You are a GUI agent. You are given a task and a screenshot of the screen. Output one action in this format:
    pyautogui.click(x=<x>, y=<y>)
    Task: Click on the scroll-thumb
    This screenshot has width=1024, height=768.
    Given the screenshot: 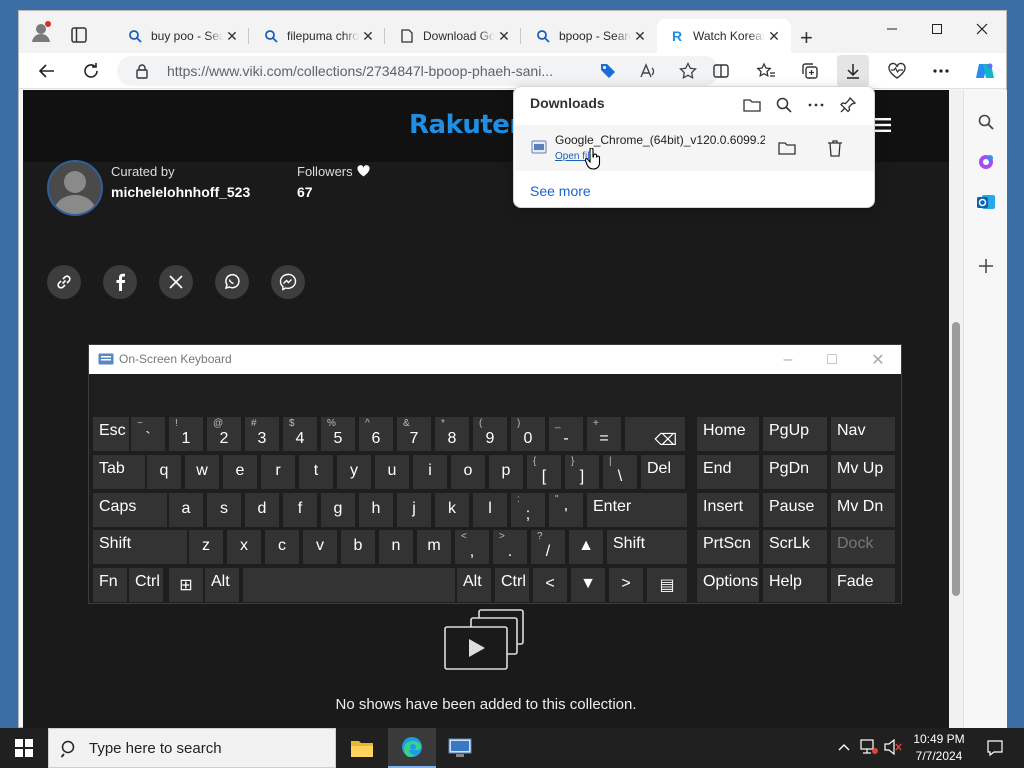 What is the action you would take?
    pyautogui.click(x=956, y=459)
    